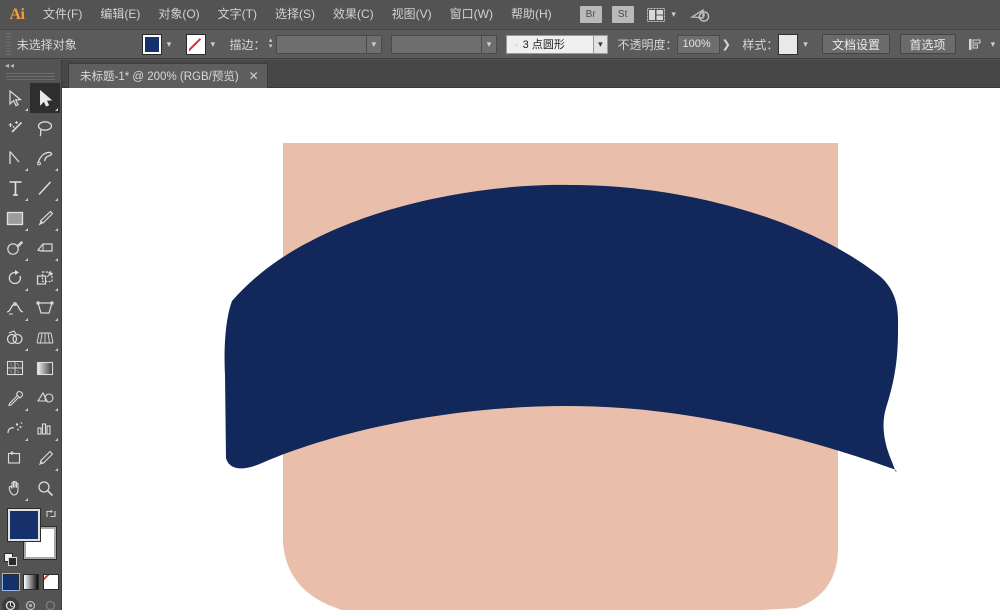 This screenshot has height=610, width=1000. Describe the element at coordinates (178, 14) in the screenshot. I see `menu-object: 对象(O)` at that location.